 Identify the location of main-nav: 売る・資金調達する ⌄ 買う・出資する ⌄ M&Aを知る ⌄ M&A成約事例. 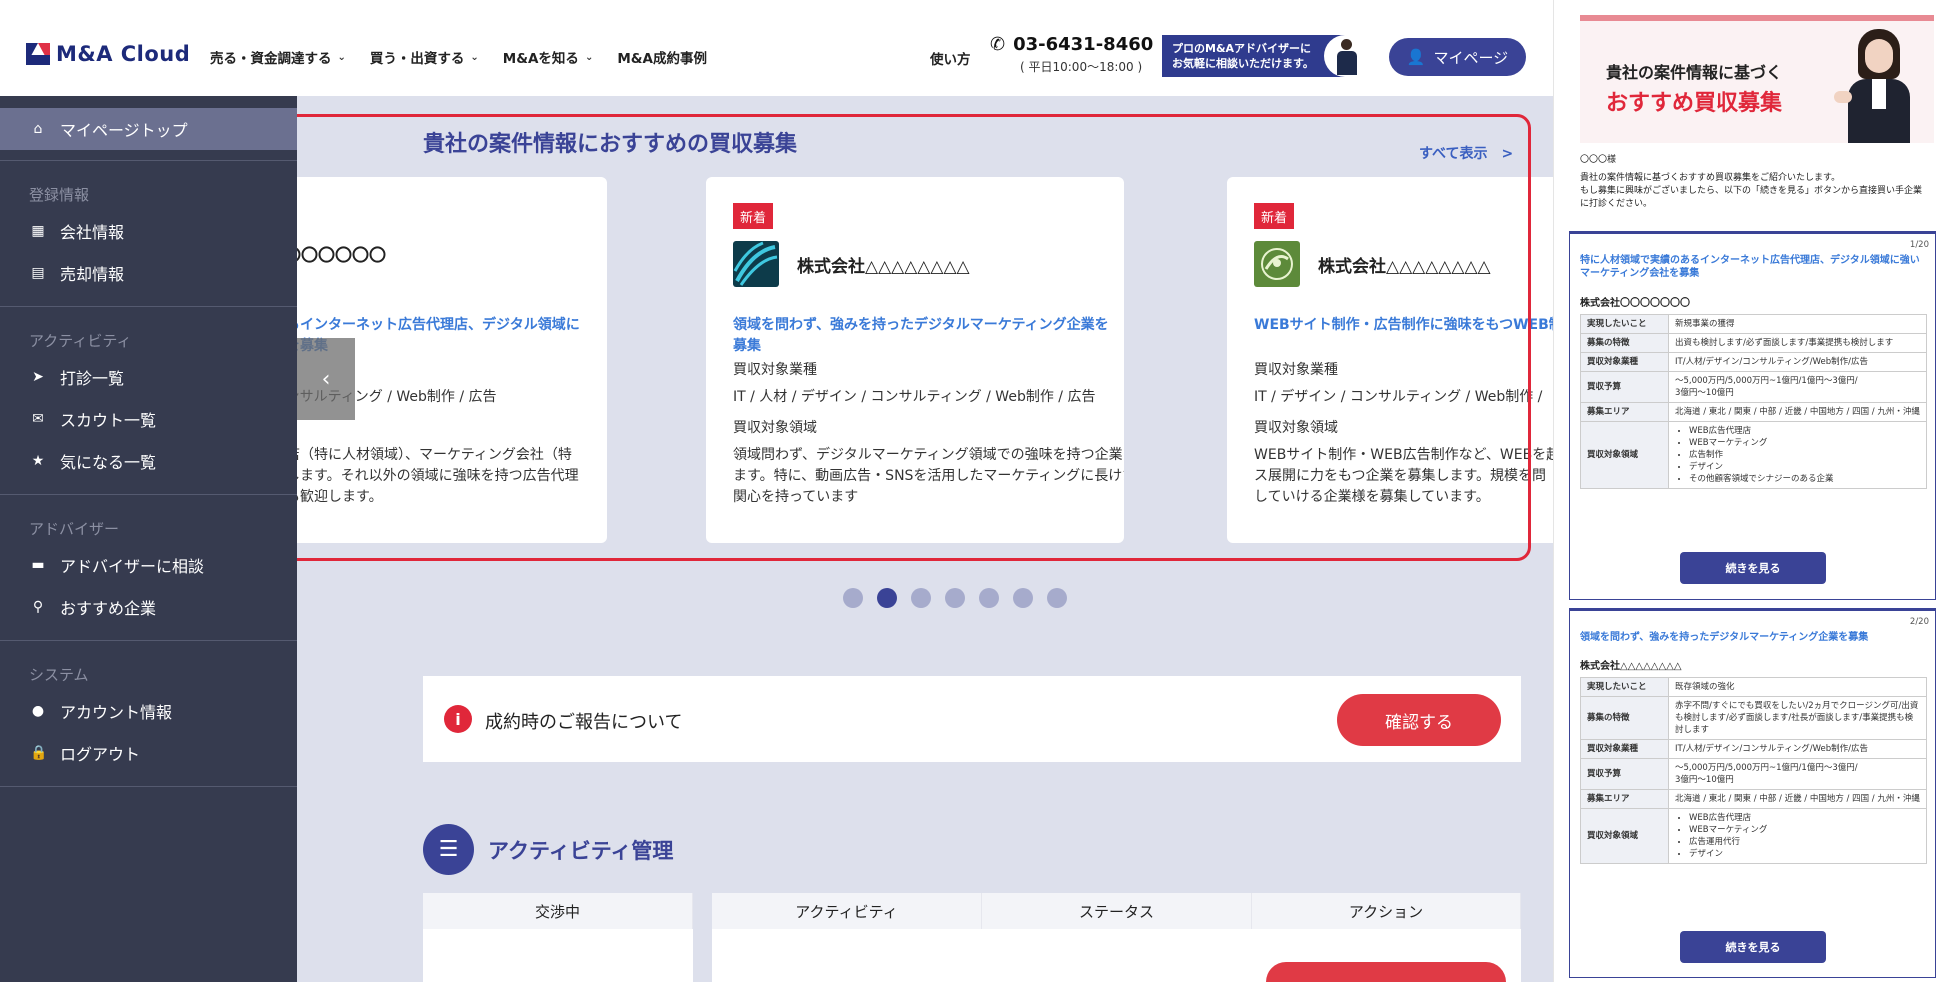
(458, 57).